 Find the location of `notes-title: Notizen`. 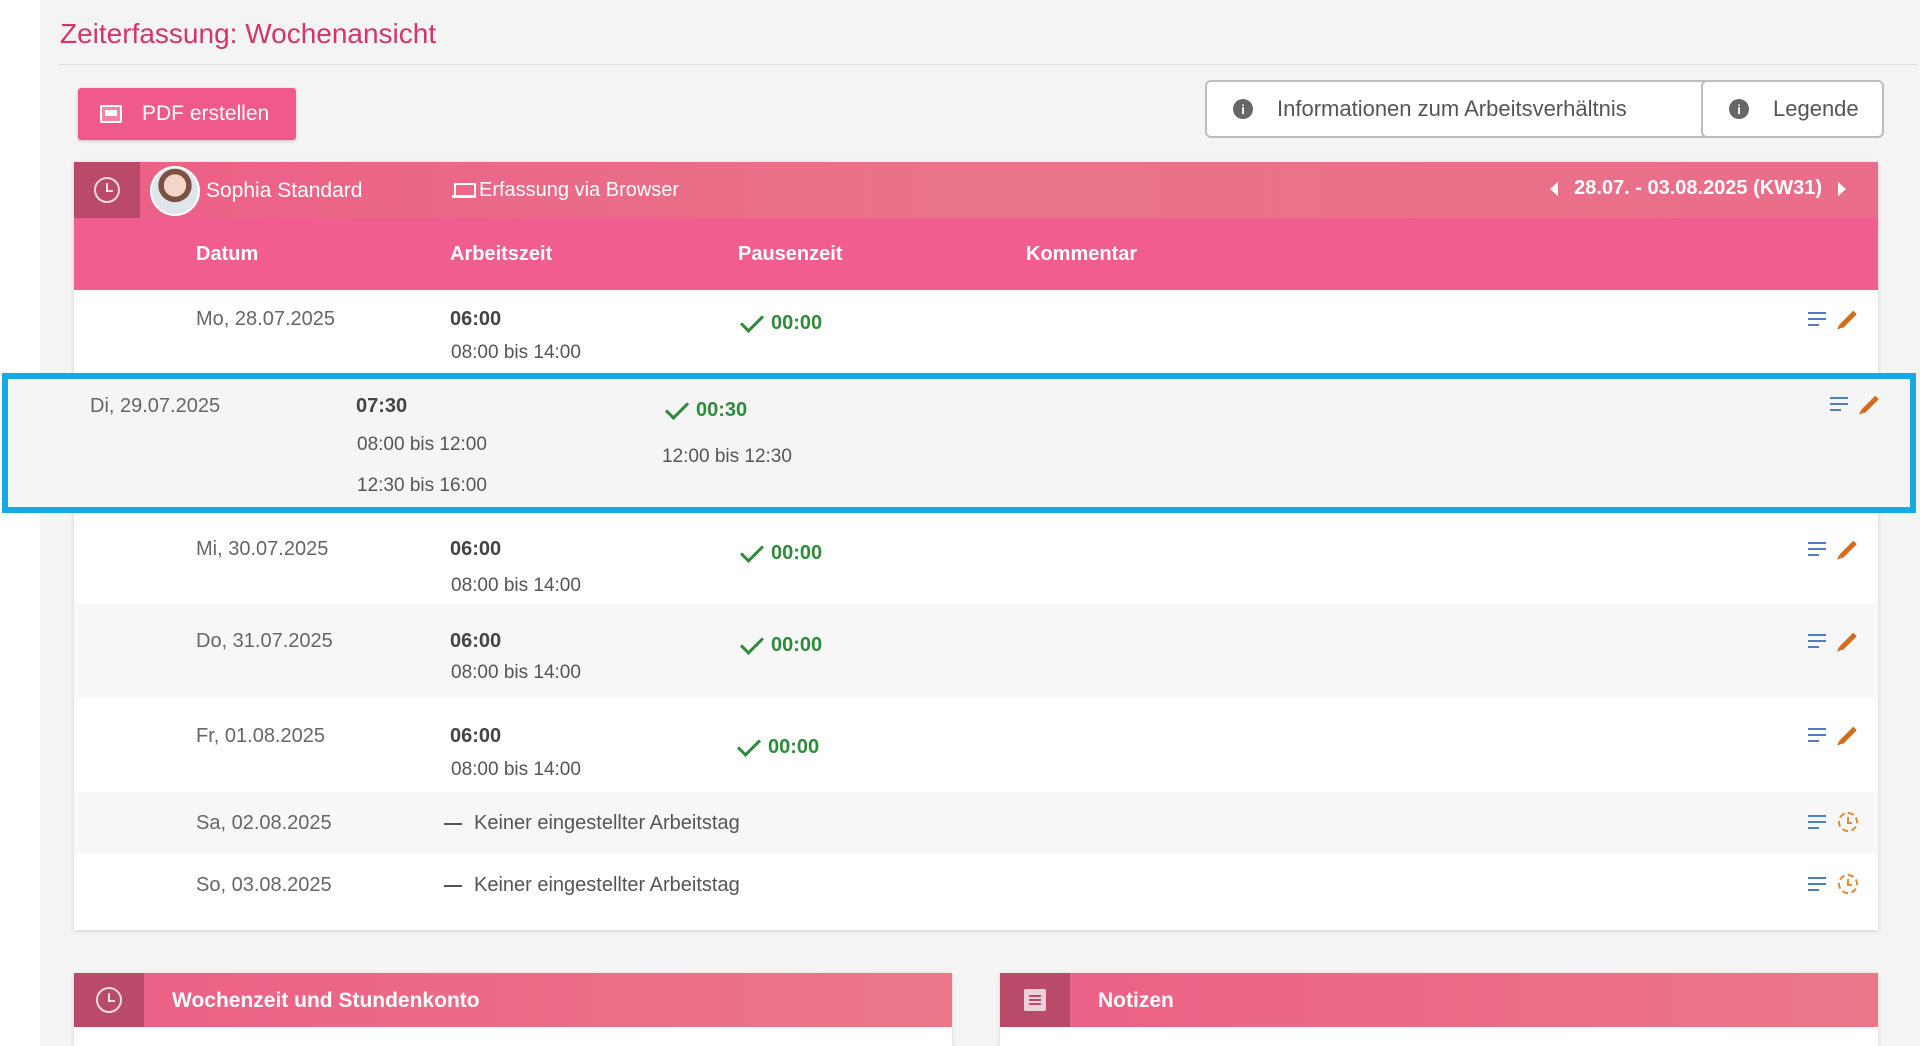

notes-title: Notizen is located at coordinates (1136, 1000).